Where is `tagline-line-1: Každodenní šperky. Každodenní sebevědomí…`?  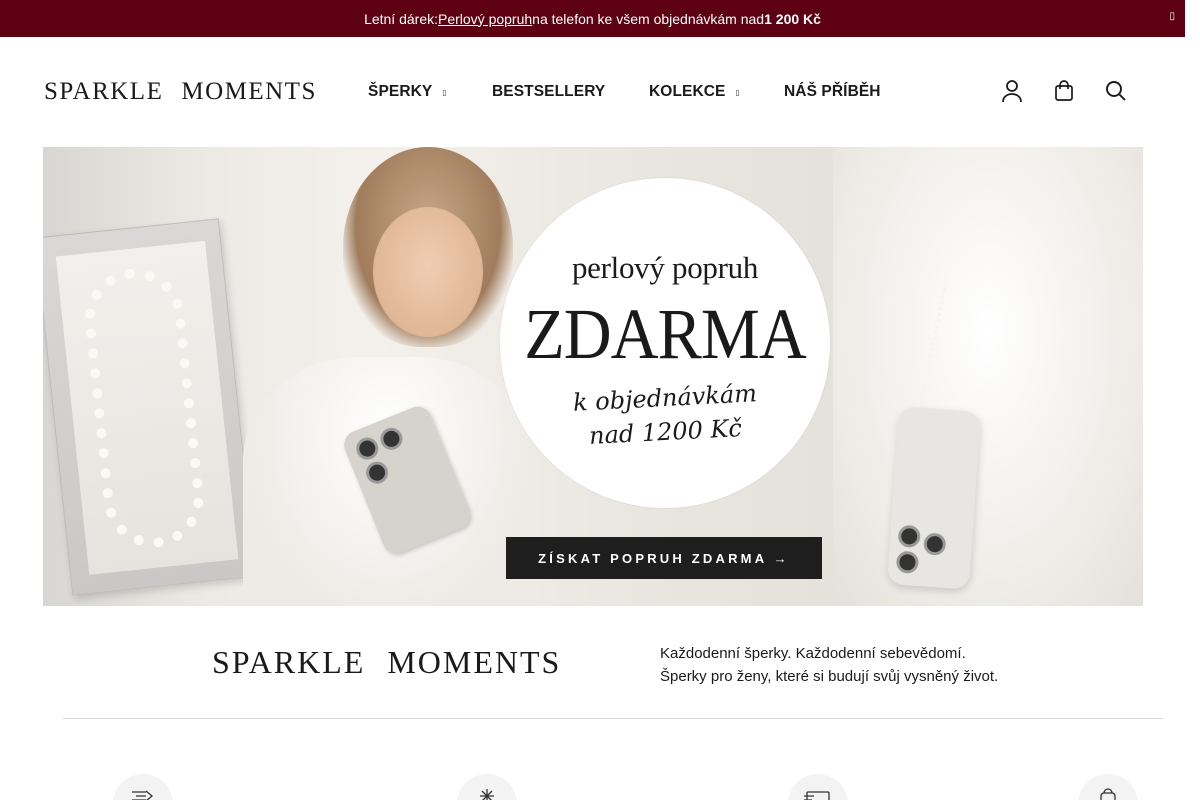 tagline-line-1: Každodenní šperky. Každodenní sebevědomí… is located at coordinates (813, 653).